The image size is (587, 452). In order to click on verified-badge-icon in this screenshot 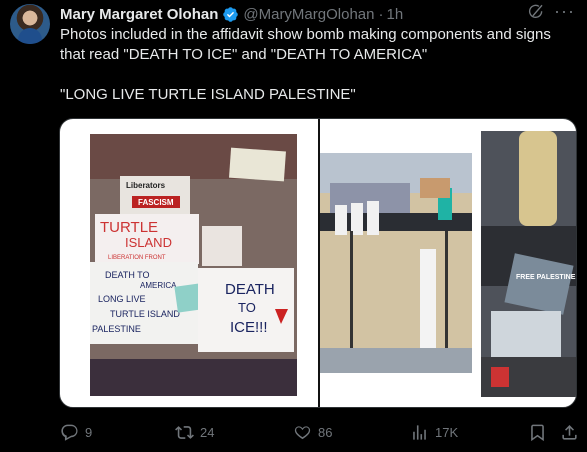, I will do `click(230, 14)`.